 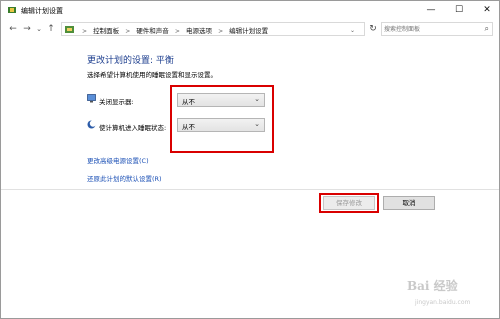 What do you see at coordinates (250, 189) in the screenshot?
I see `divider` at bounding box center [250, 189].